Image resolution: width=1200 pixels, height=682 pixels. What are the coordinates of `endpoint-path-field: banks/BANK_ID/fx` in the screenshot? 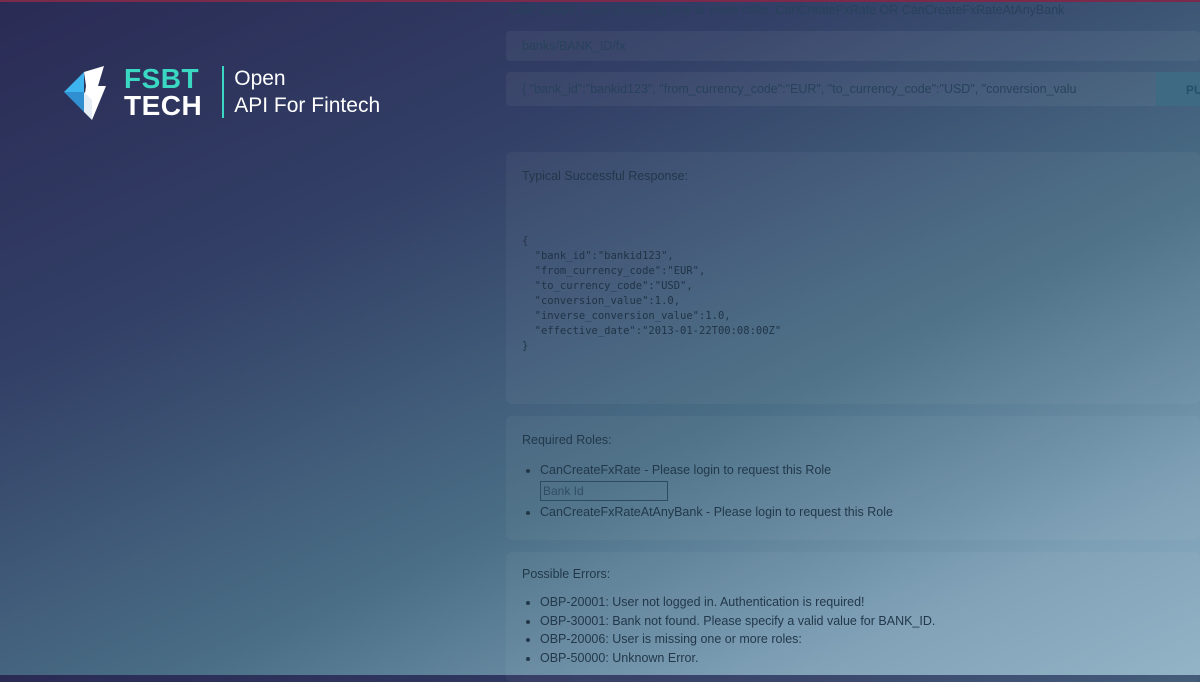 It's located at (853, 46).